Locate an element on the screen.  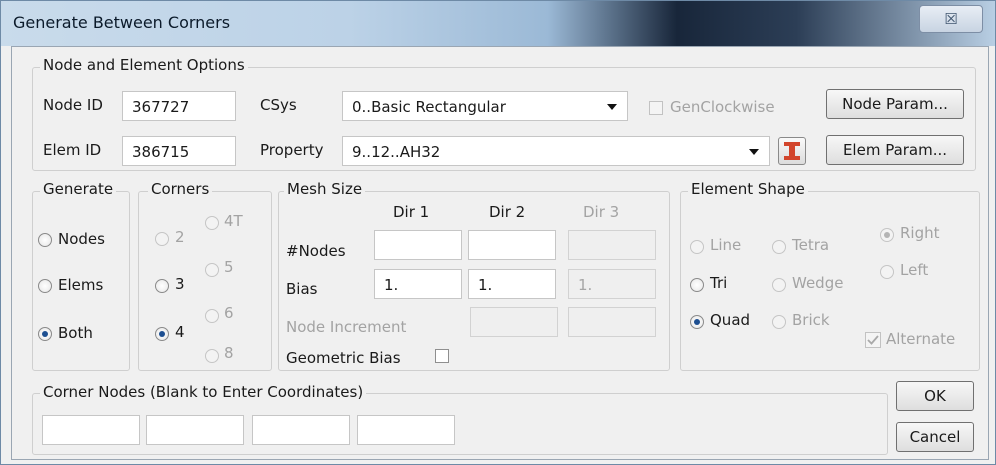
orientation-right-label: Right is located at coordinates (920, 233).